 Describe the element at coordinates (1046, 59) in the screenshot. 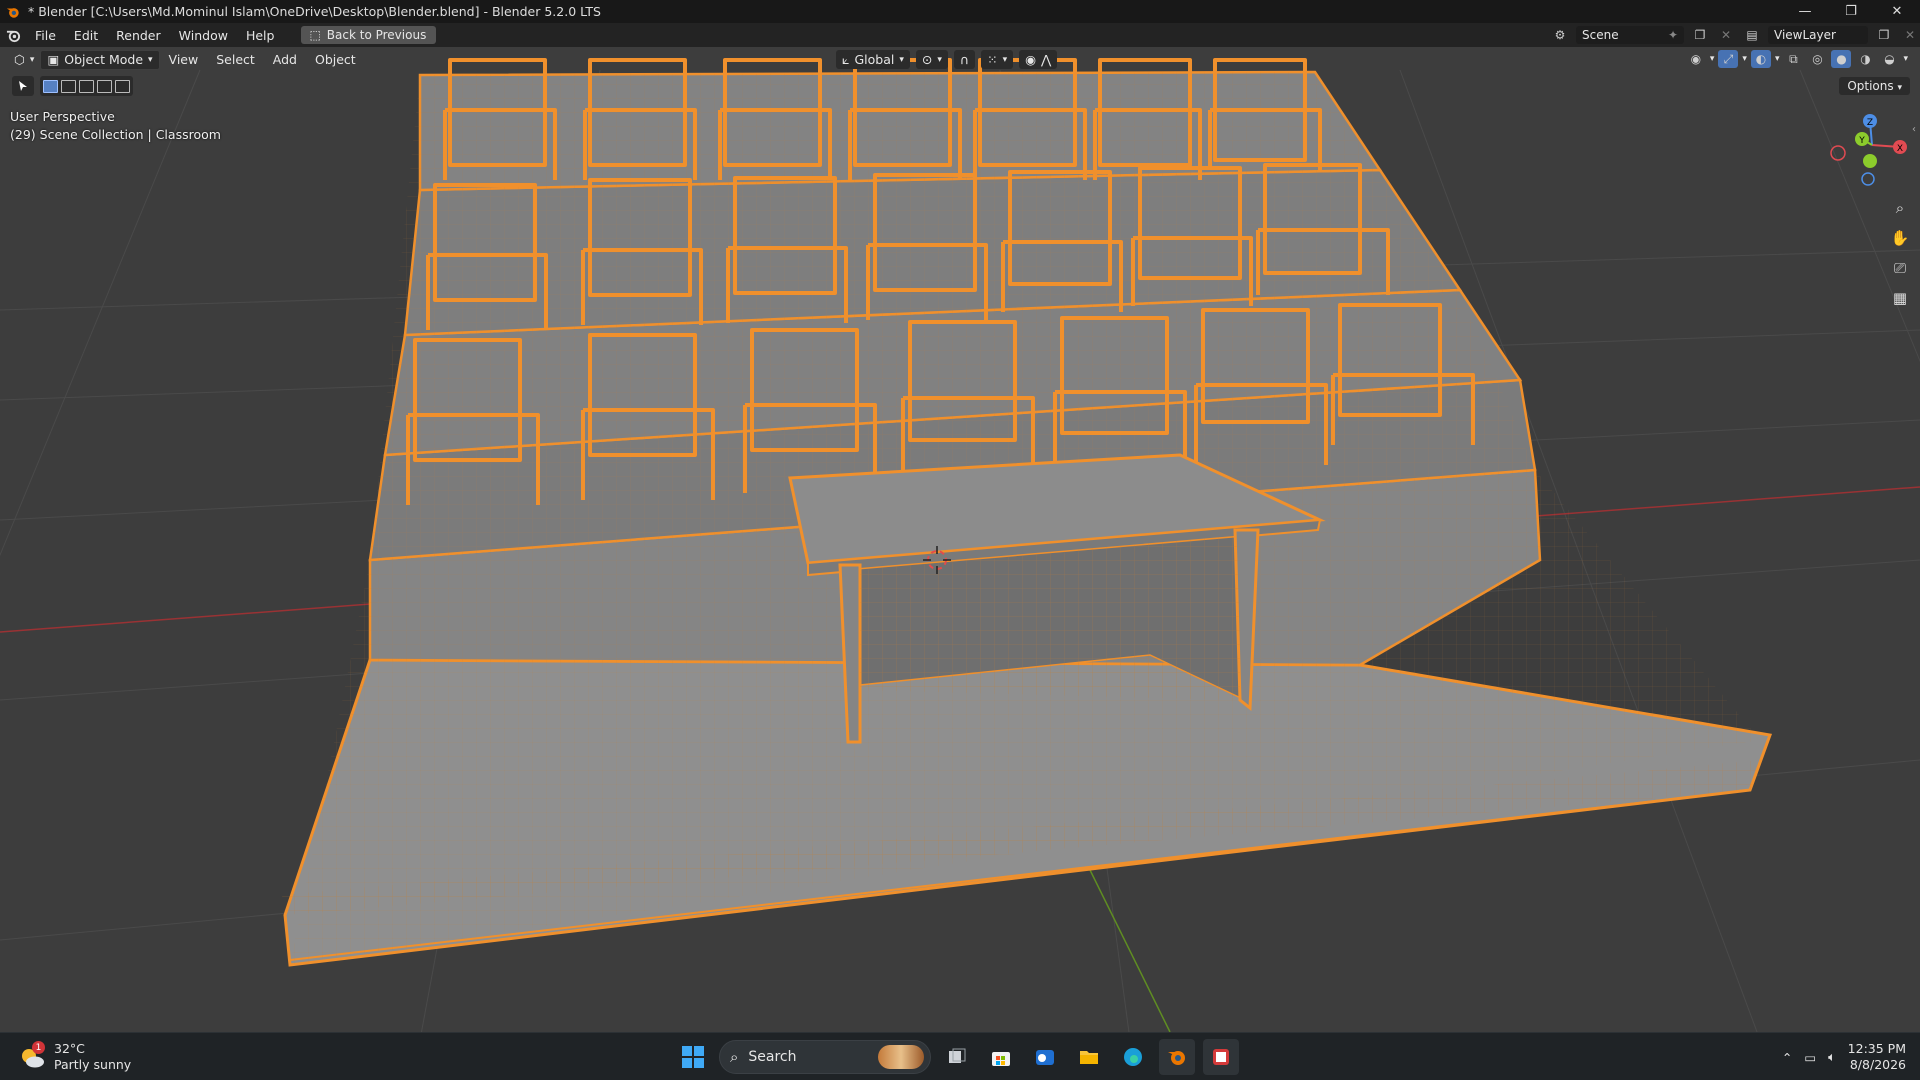

I see `falloff-icon: ⋀` at that location.